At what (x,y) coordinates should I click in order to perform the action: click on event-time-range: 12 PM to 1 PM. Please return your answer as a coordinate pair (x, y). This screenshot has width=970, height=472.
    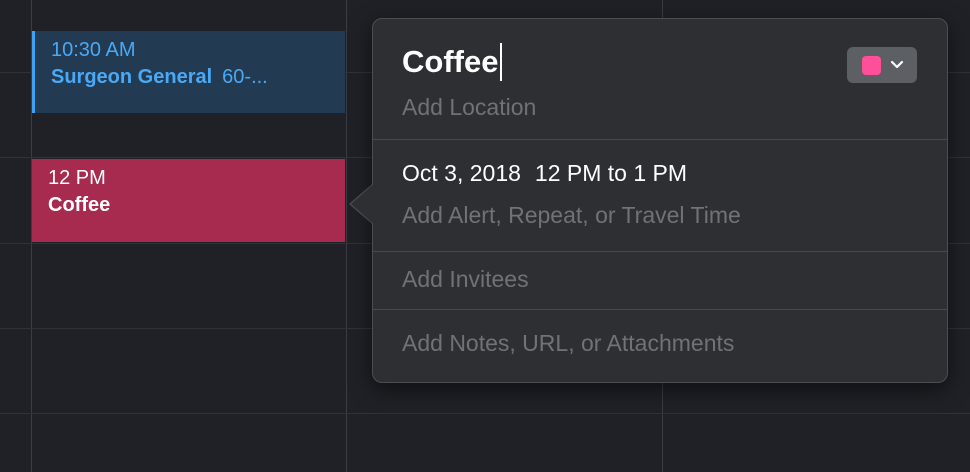
    Looking at the image, I should click on (611, 173).